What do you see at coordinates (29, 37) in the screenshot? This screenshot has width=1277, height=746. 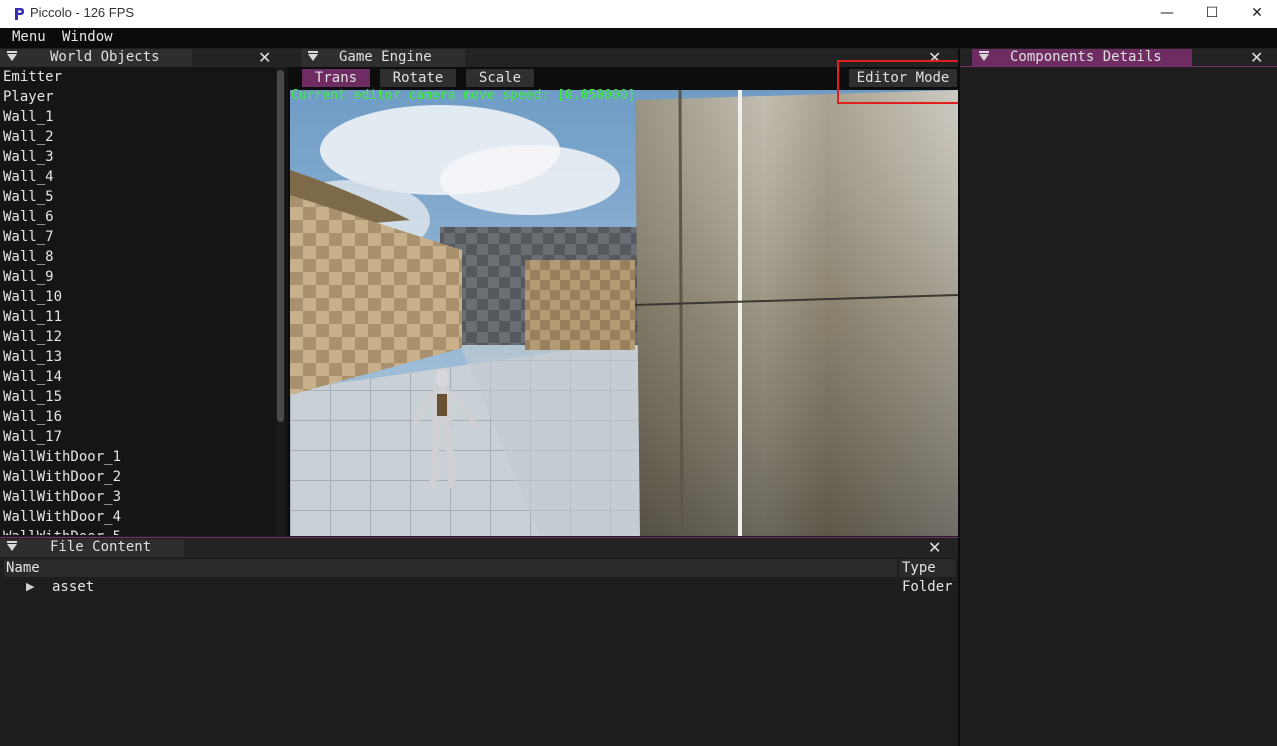 I see `menu-menu: Menu` at bounding box center [29, 37].